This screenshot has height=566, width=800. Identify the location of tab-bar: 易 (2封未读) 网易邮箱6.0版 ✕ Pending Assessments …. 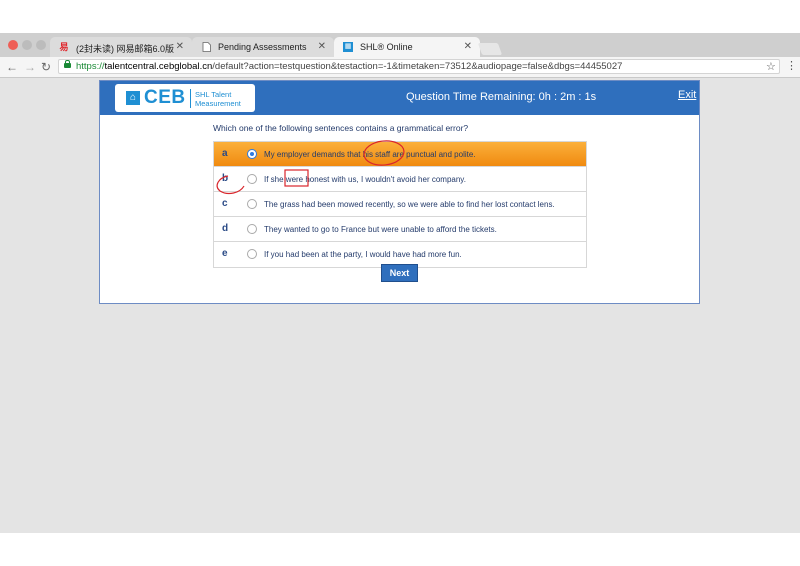
(400, 45).